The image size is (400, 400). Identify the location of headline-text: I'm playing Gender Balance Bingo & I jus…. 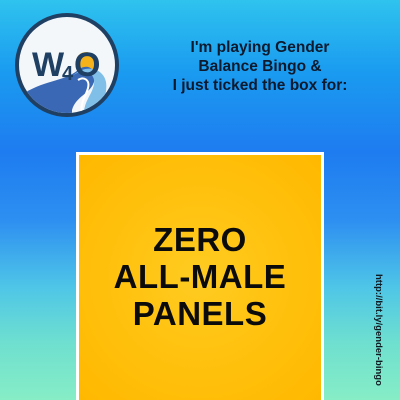
(260, 66).